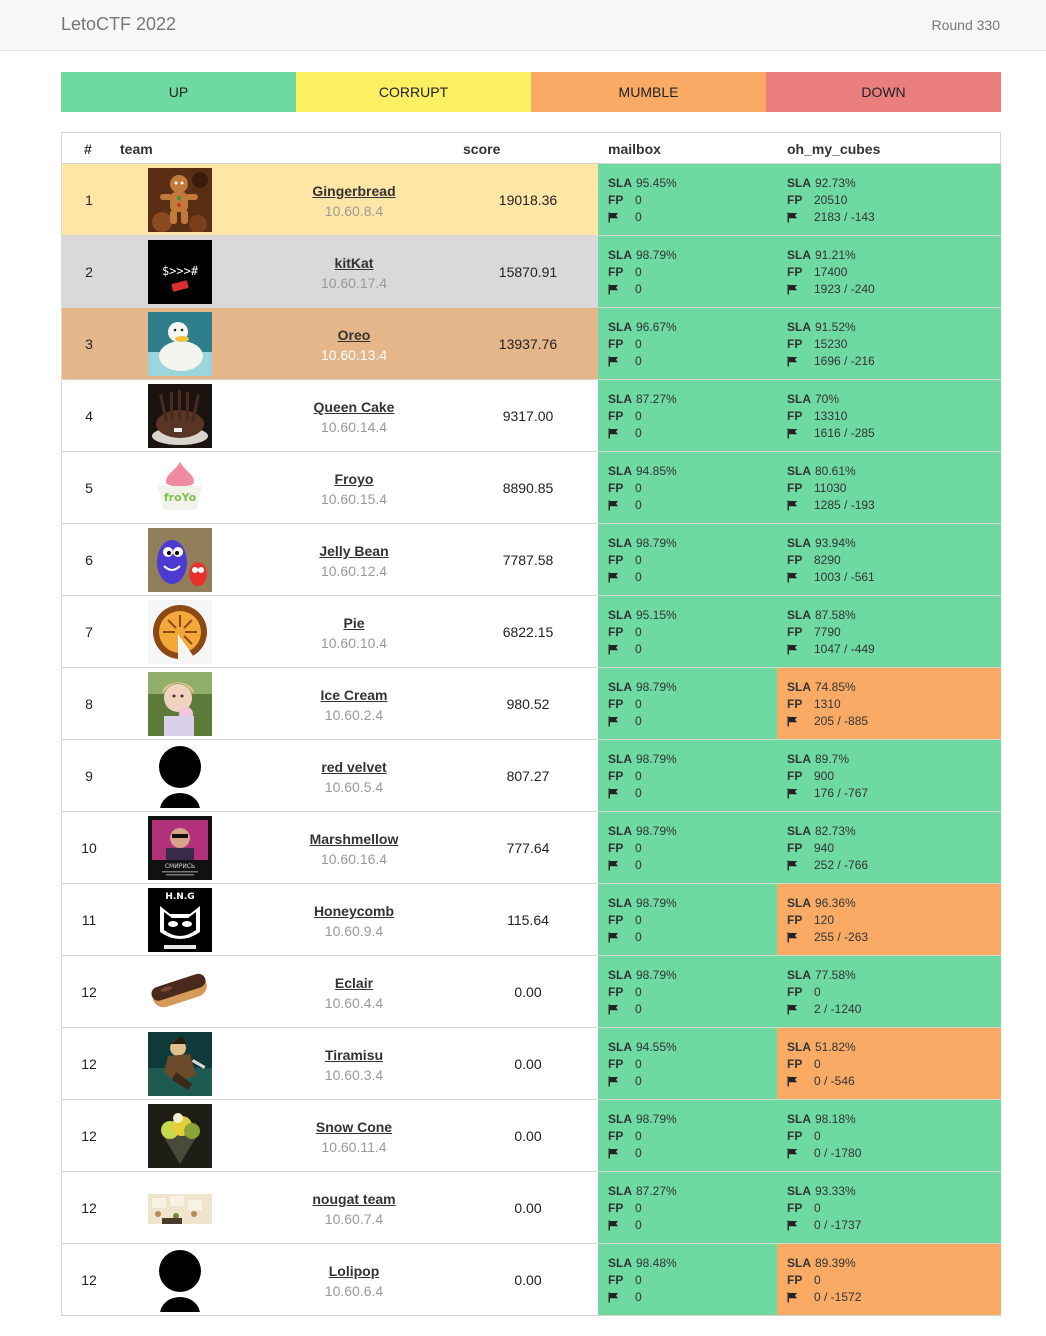  Describe the element at coordinates (354, 1291) in the screenshot. I see `team-ip: 10.60.6.4` at that location.